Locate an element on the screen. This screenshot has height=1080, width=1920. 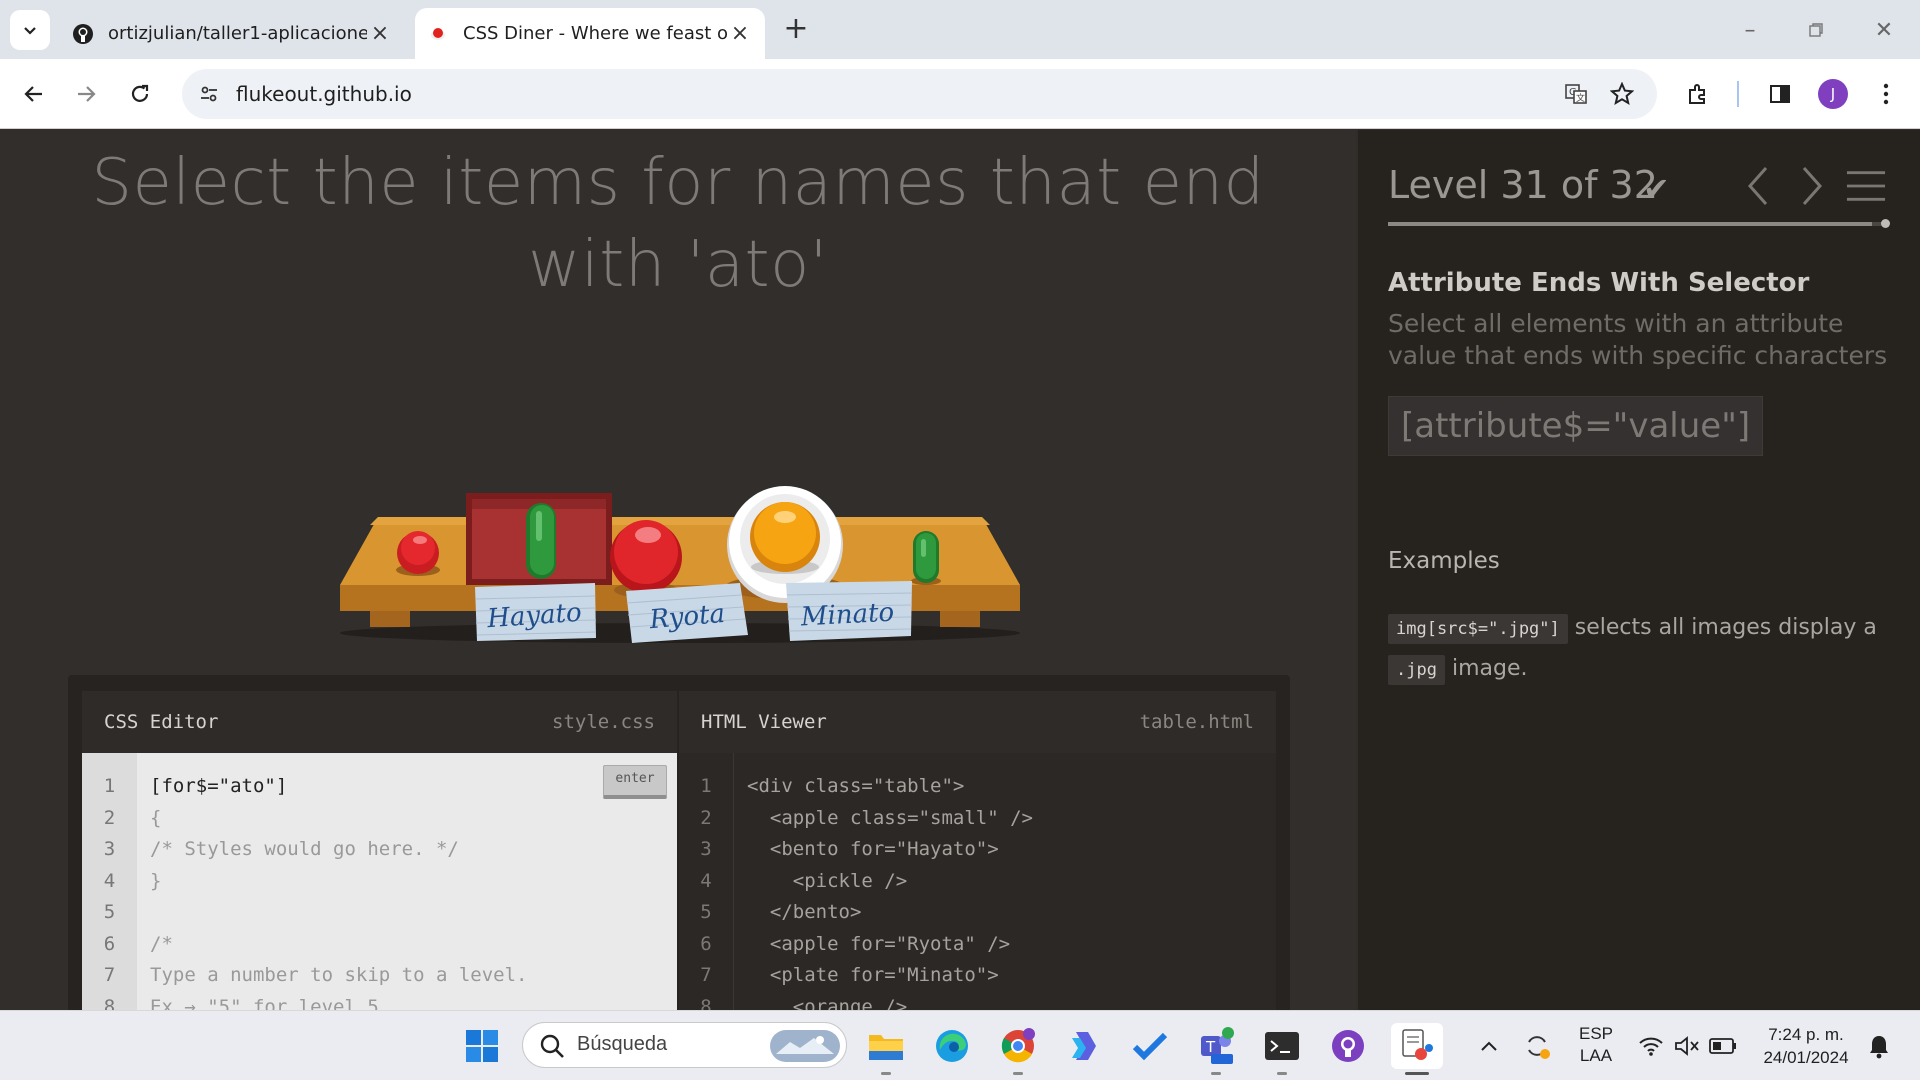
tab-css-diner: CSS Diner - Where we feast on CSS × is located at coordinates (590, 33).